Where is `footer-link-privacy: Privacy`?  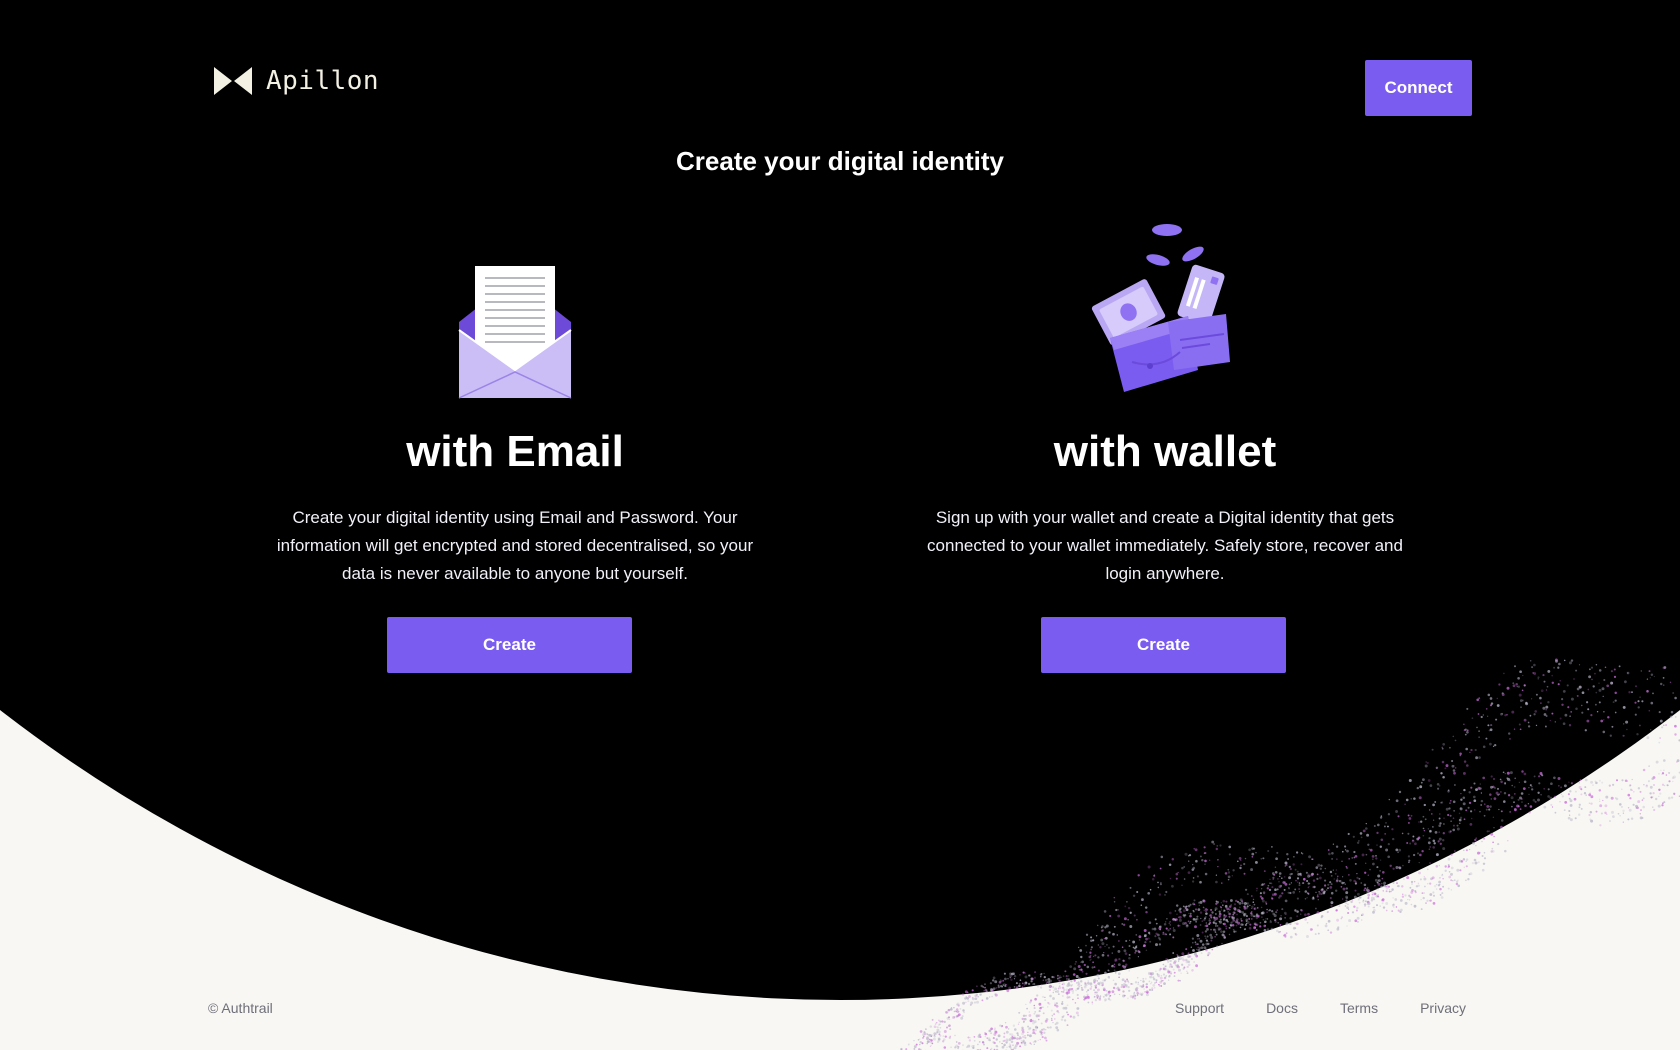 footer-link-privacy: Privacy is located at coordinates (1443, 1008).